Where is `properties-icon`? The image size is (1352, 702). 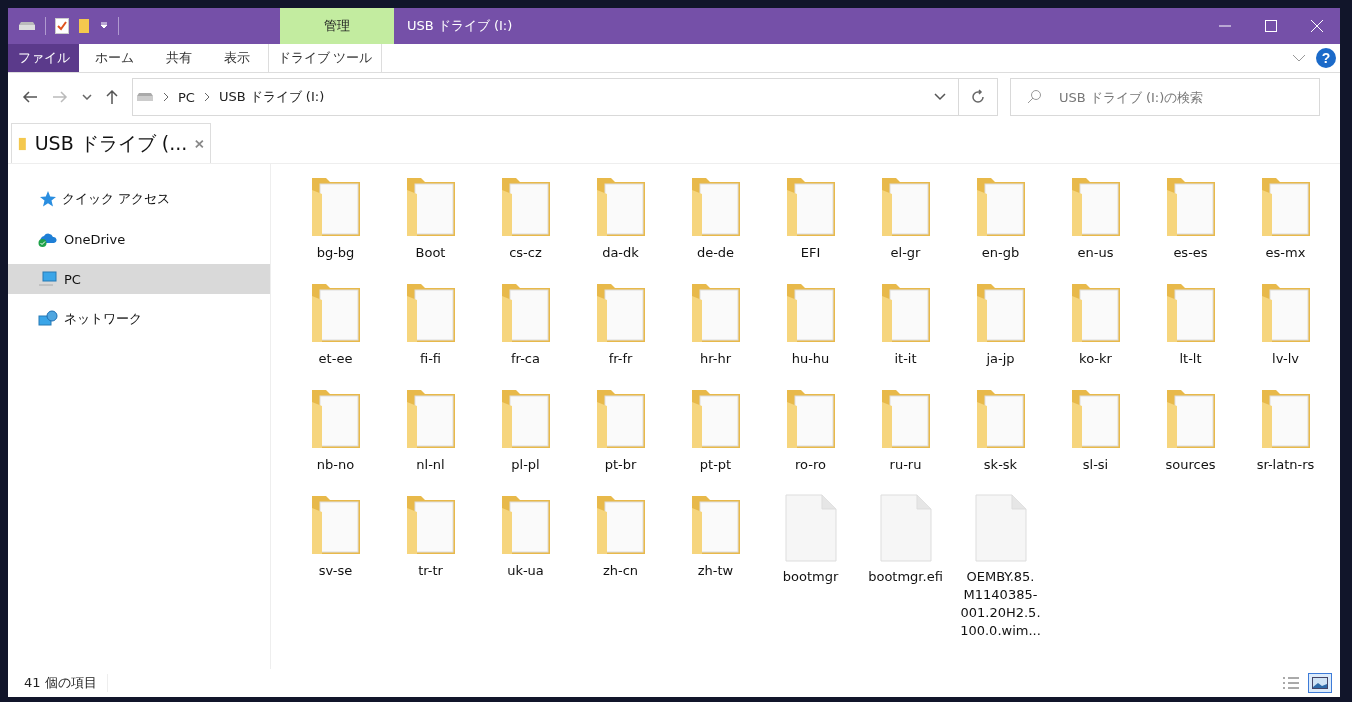
properties-icon is located at coordinates (62, 26).